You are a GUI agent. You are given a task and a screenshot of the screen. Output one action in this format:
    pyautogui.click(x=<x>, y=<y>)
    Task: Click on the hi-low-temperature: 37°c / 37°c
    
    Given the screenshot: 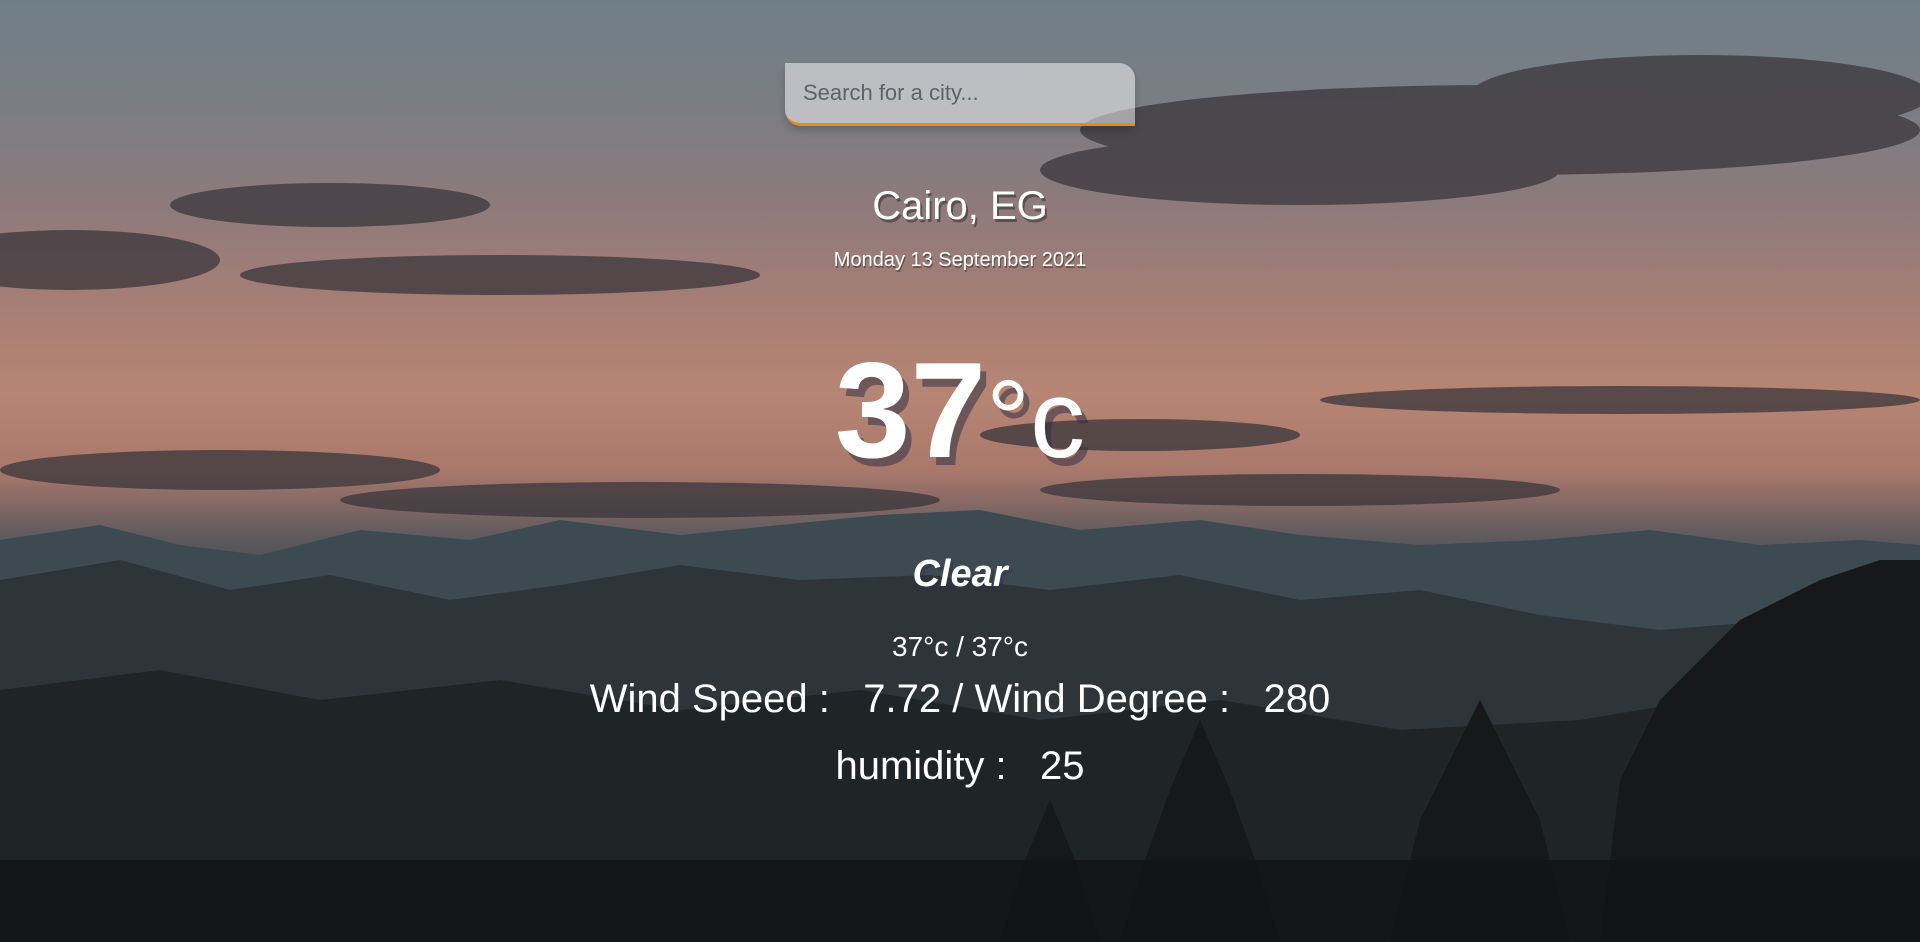 What is the action you would take?
    pyautogui.click(x=960, y=646)
    